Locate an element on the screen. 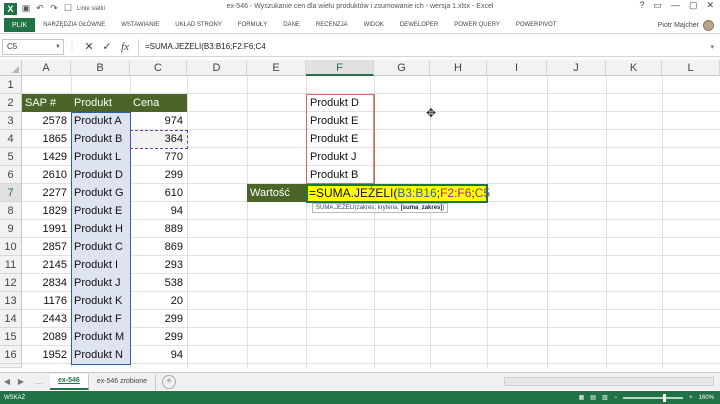 This screenshot has width=720, height=404. row-header-16: 16 is located at coordinates (11, 355).